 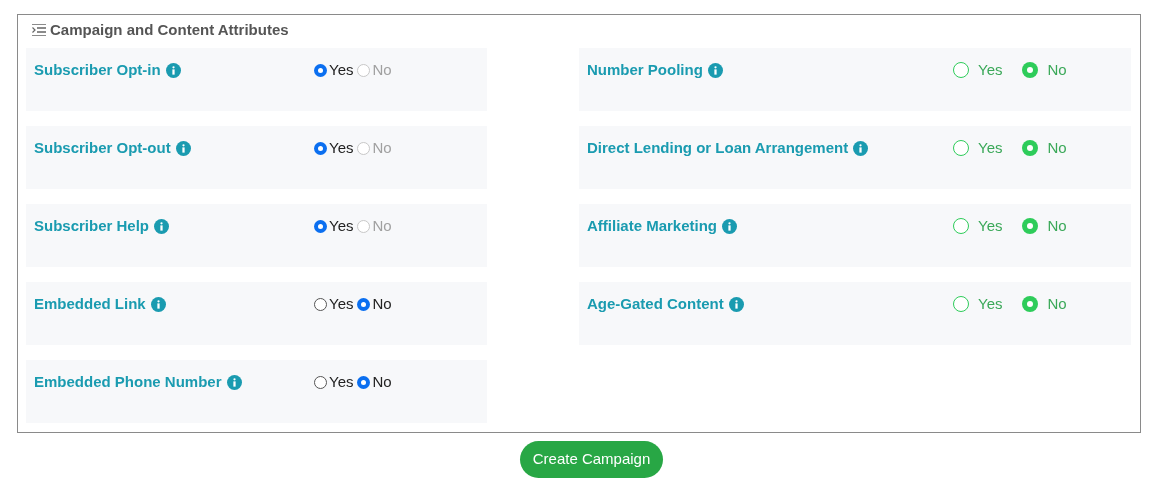 I want to click on attribute-label: Subscriber Opt-in, so click(x=97, y=70).